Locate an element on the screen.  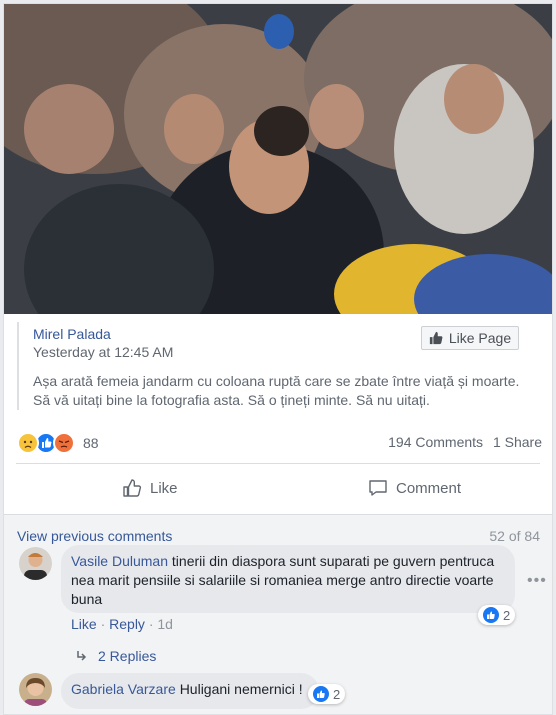
comment-age: 1d is located at coordinates (165, 624).